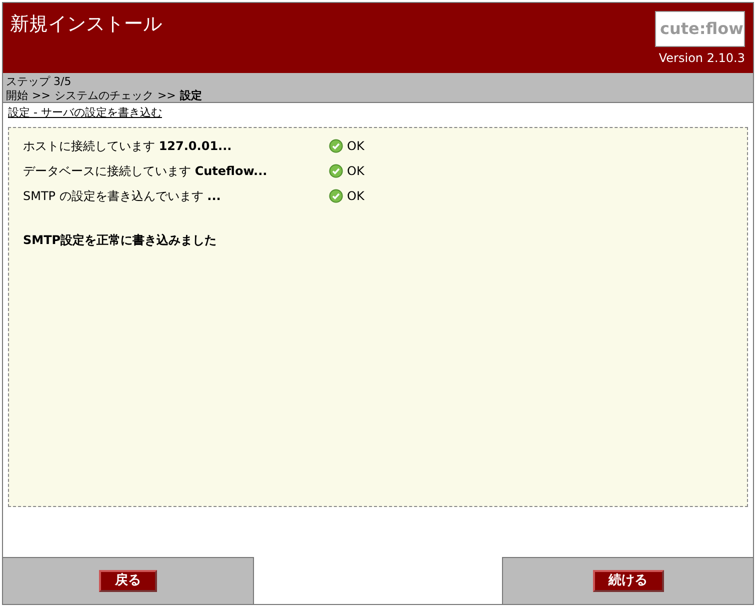  What do you see at coordinates (700, 29) in the screenshot?
I see `logo: cute:flow` at bounding box center [700, 29].